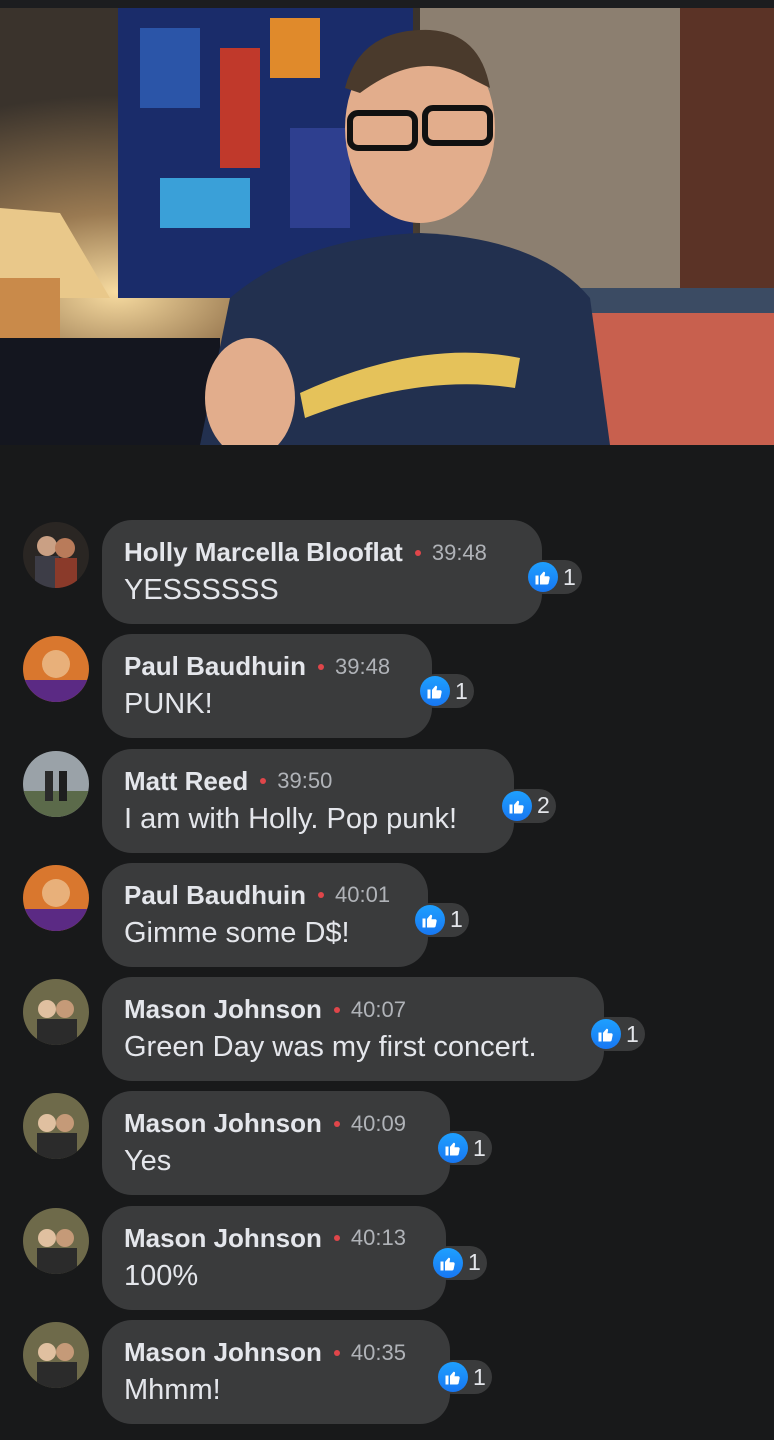  I want to click on comment-item: Mason Johnson 40:13 100% 1, so click(387, 1262).